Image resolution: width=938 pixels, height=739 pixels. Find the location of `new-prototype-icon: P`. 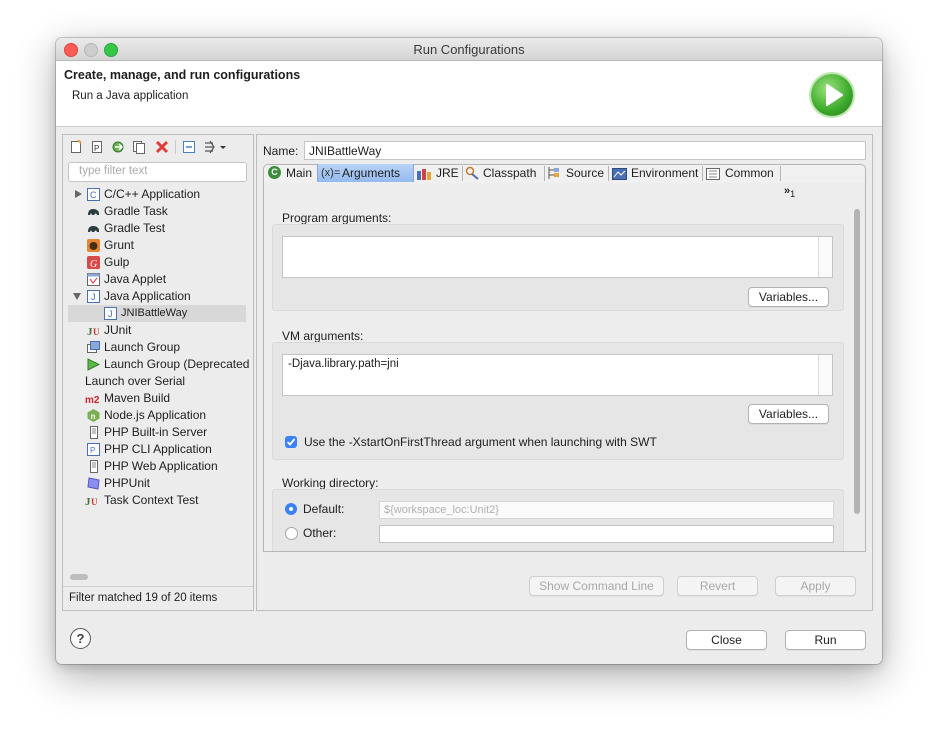

new-prototype-icon: P is located at coordinates (97, 147).